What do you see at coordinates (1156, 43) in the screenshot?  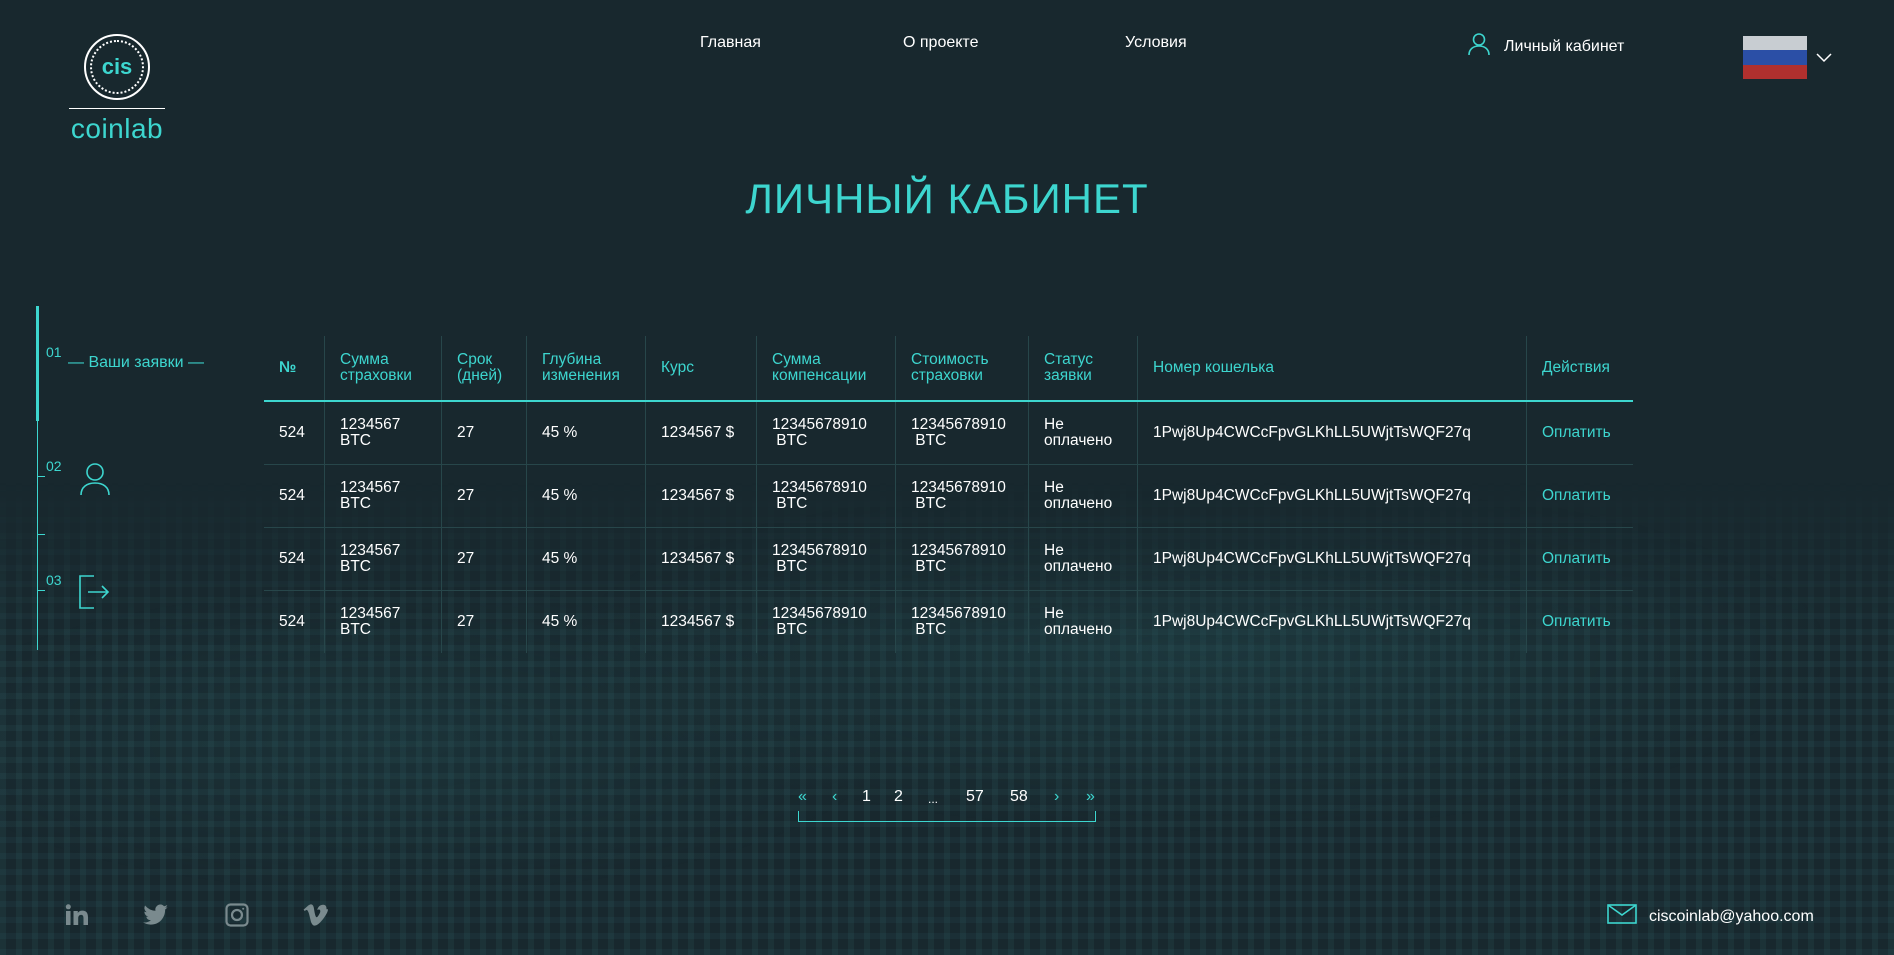 I see `nav-item-terms: Условия` at bounding box center [1156, 43].